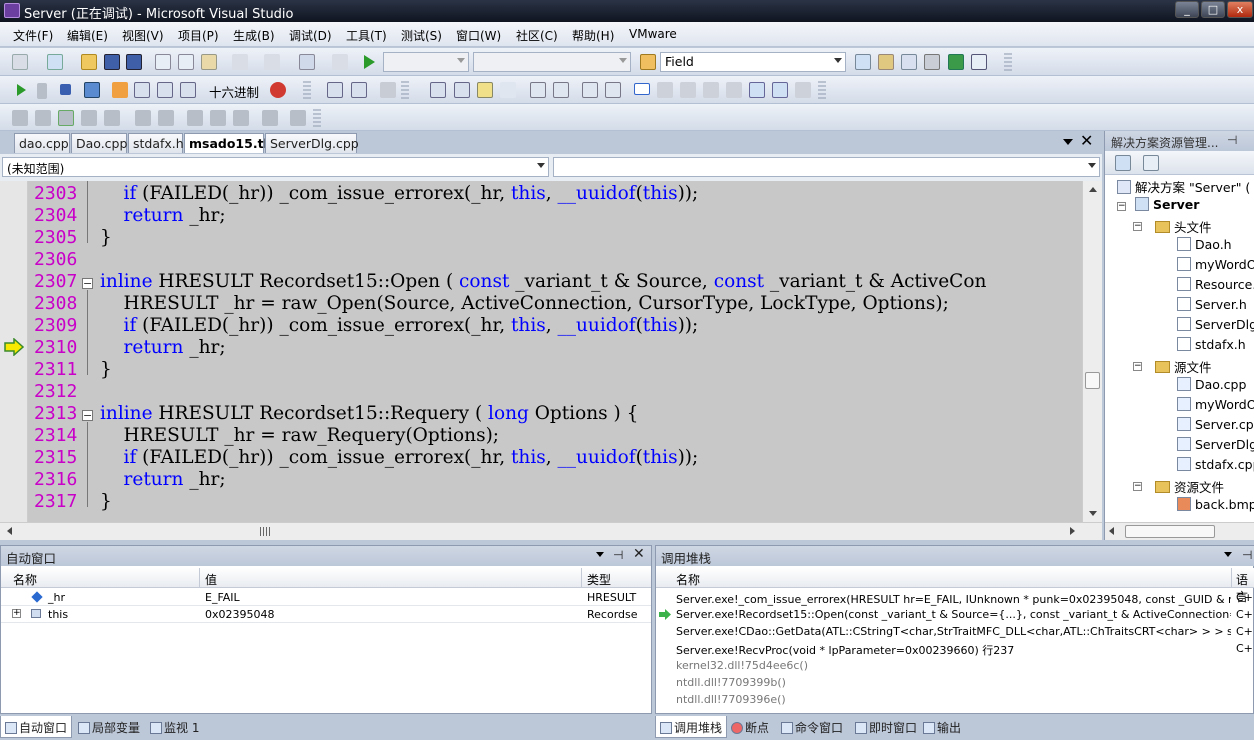 The image size is (1254, 740). What do you see at coordinates (359, 90) in the screenshot?
I see `registers-window-icon` at bounding box center [359, 90].